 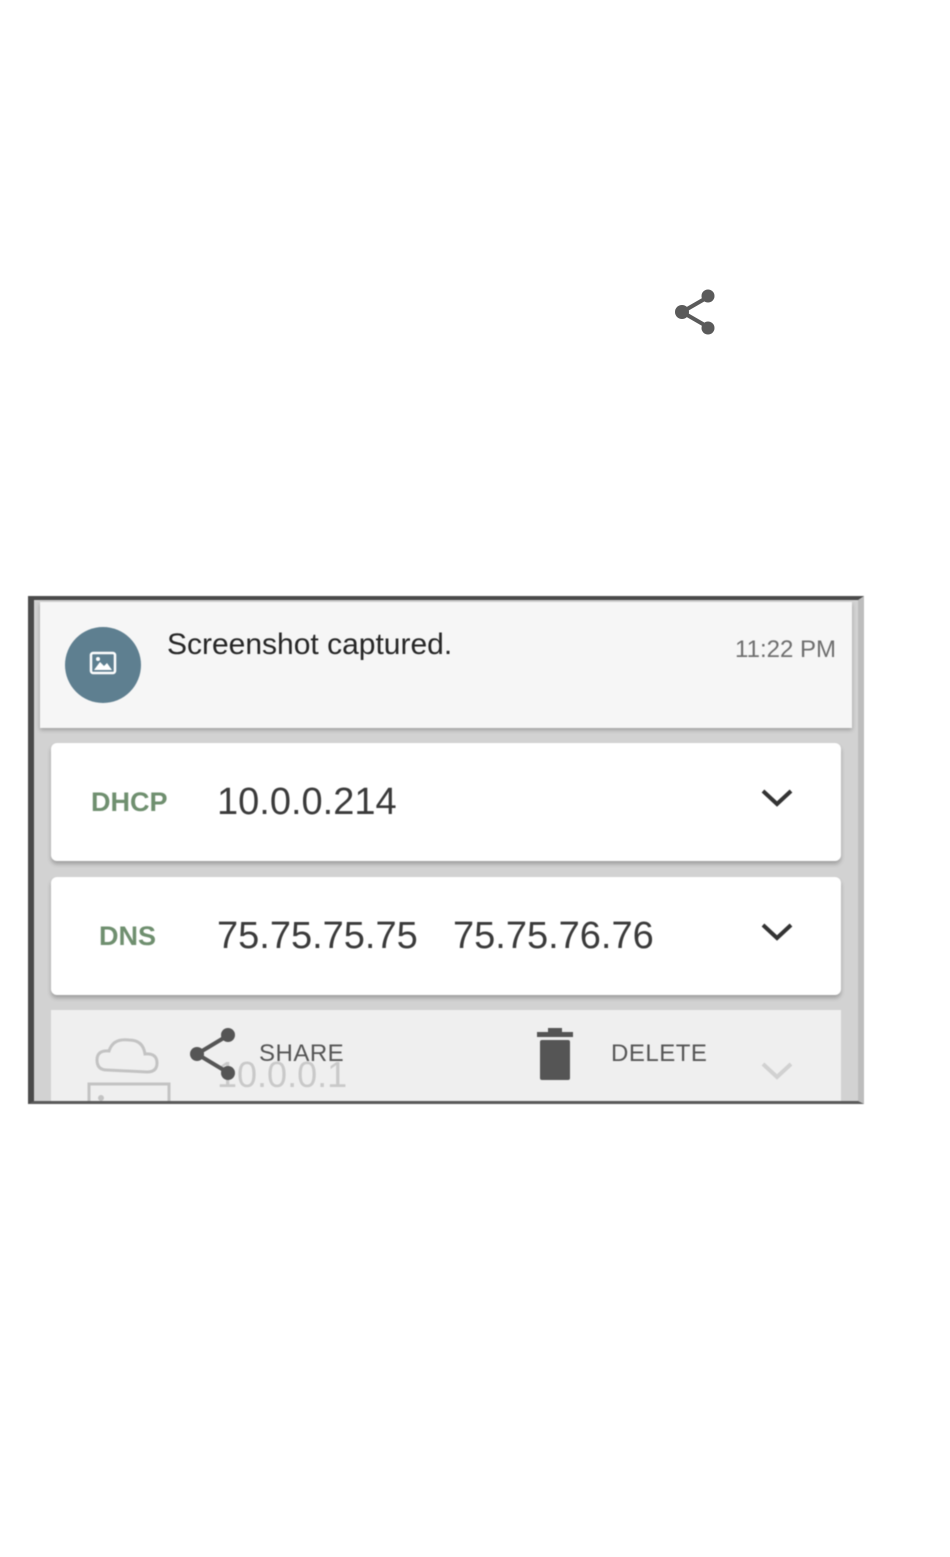 What do you see at coordinates (446, 936) in the screenshot?
I see `dns-row: DNS 75.75.75.75 75.75.76.76` at bounding box center [446, 936].